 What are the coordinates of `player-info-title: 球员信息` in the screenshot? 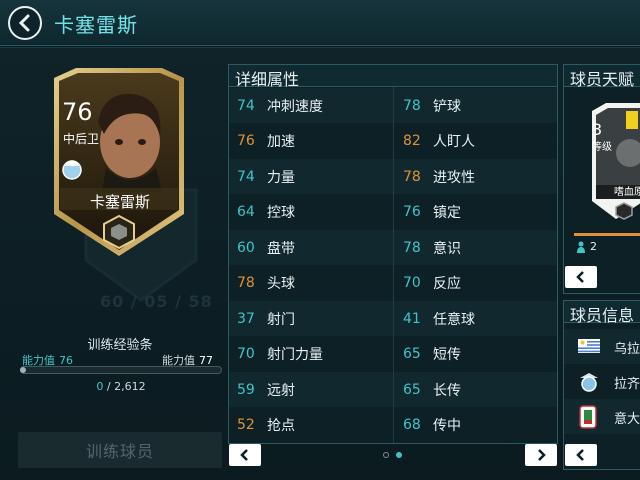 It's located at (602, 315).